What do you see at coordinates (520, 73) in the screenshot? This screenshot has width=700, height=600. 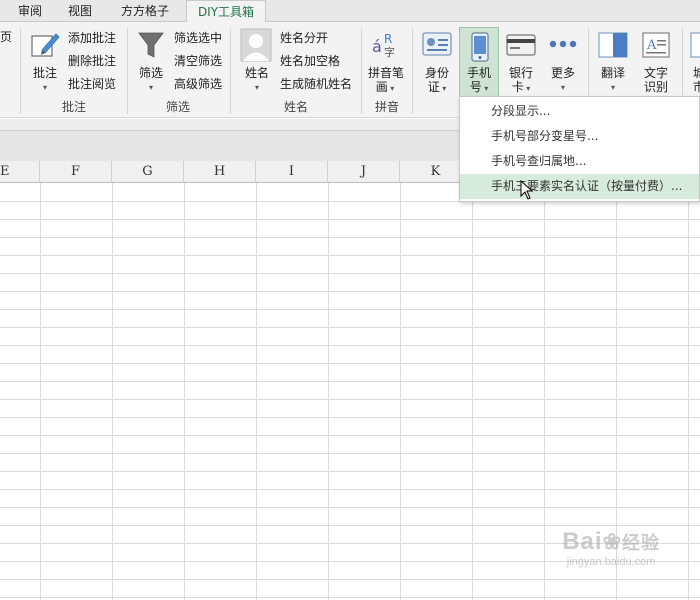 I see `bank-card-label-line1: 银行` at bounding box center [520, 73].